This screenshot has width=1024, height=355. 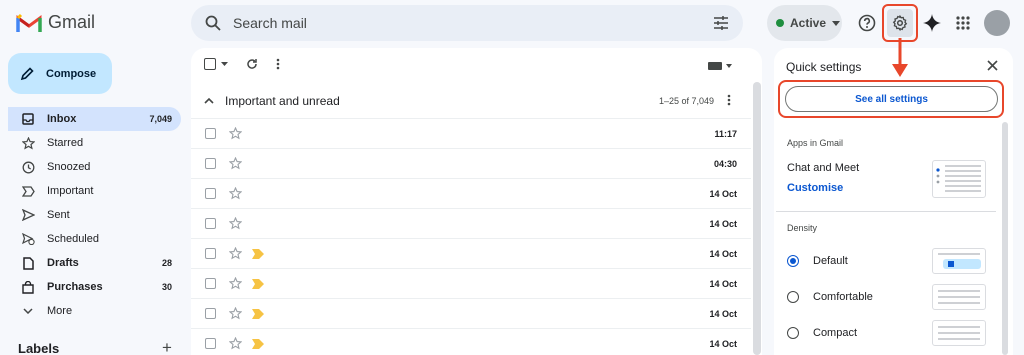 What do you see at coordinates (815, 188) in the screenshot?
I see `customise-link: Customise` at bounding box center [815, 188].